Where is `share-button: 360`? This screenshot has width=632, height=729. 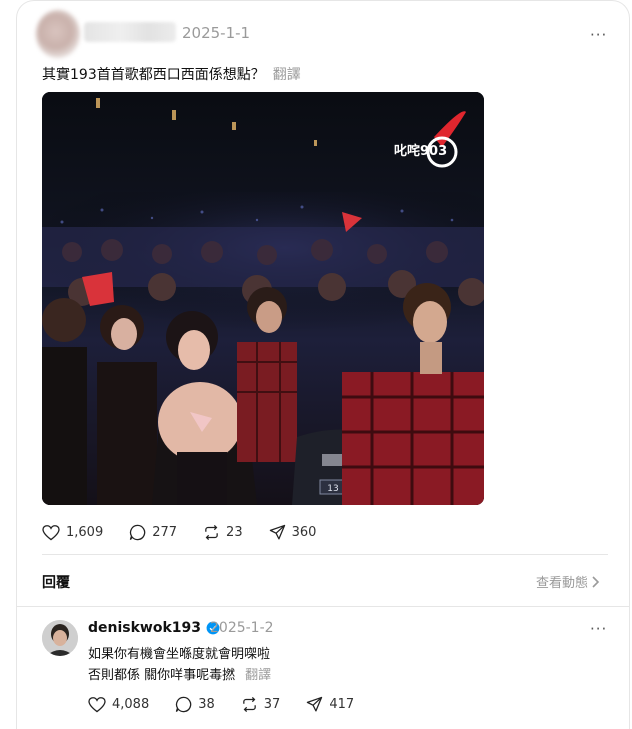
share-button: 360 is located at coordinates (293, 532).